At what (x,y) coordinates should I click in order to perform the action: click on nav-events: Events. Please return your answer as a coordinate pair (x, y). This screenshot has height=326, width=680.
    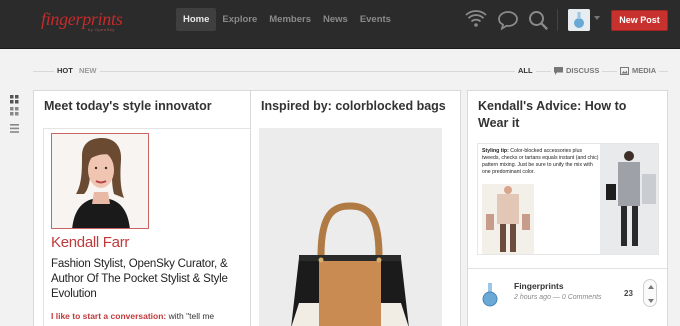
    Looking at the image, I should click on (375, 19).